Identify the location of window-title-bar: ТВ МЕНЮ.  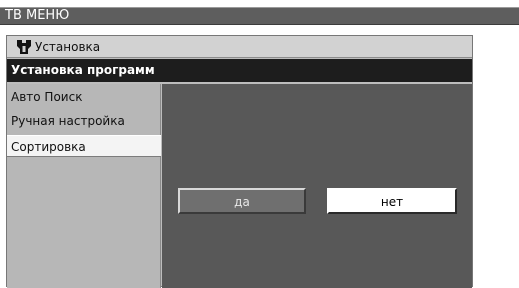
(259, 16).